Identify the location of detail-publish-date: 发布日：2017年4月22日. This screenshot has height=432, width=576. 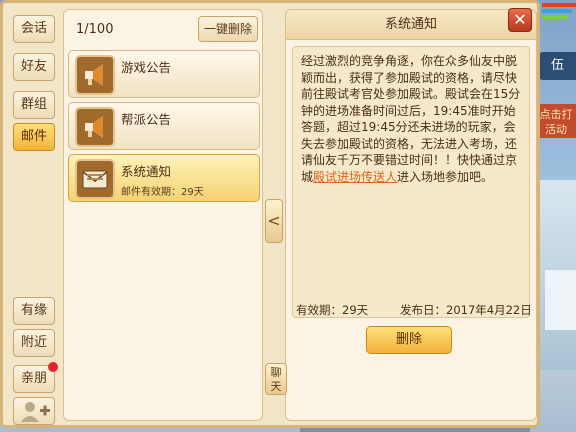
(466, 310).